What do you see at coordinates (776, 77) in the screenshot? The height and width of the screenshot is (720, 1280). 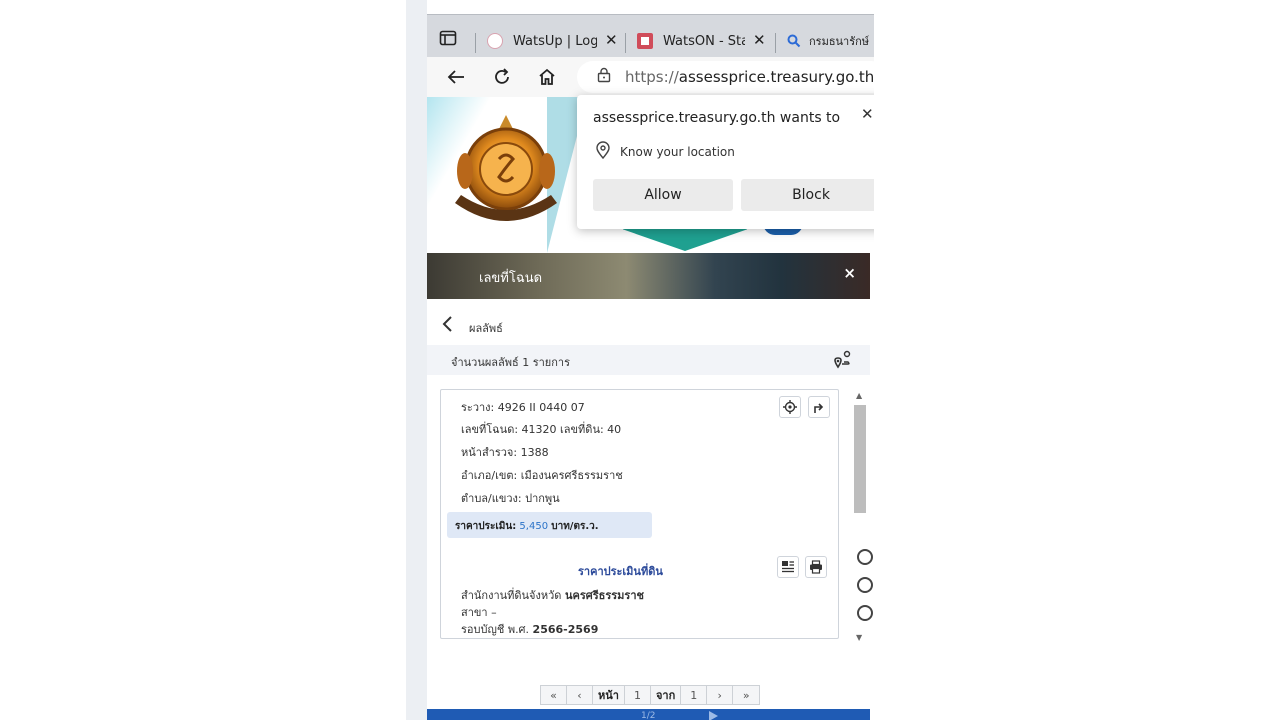 I see `url-host: assessprice.treasury.go.th` at bounding box center [776, 77].